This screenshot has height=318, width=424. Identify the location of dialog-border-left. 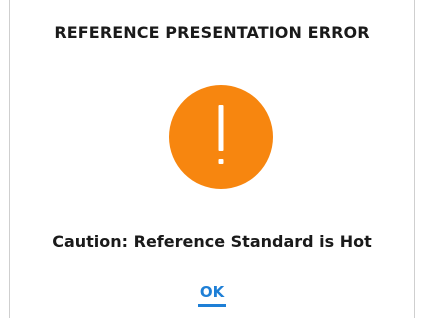
(9, 159).